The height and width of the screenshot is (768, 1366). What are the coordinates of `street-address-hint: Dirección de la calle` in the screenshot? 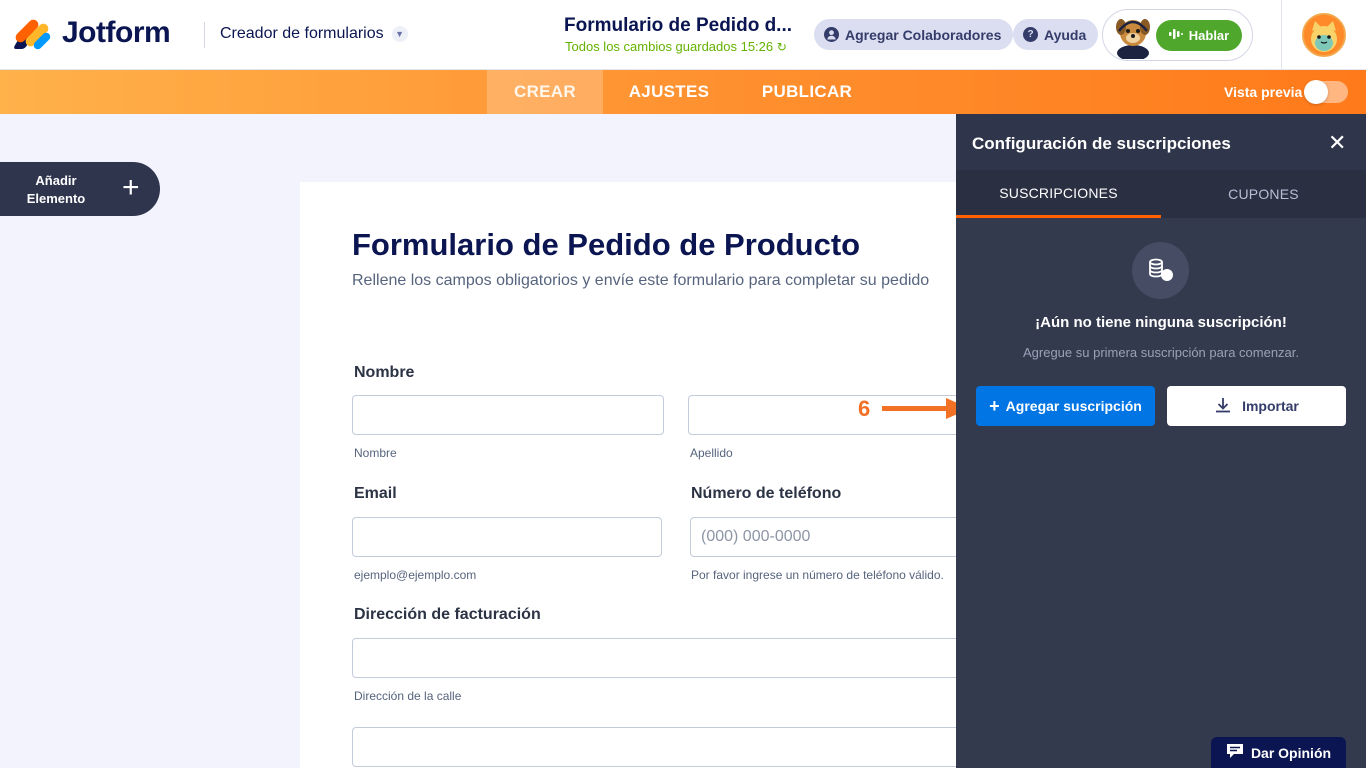 It's located at (408, 696).